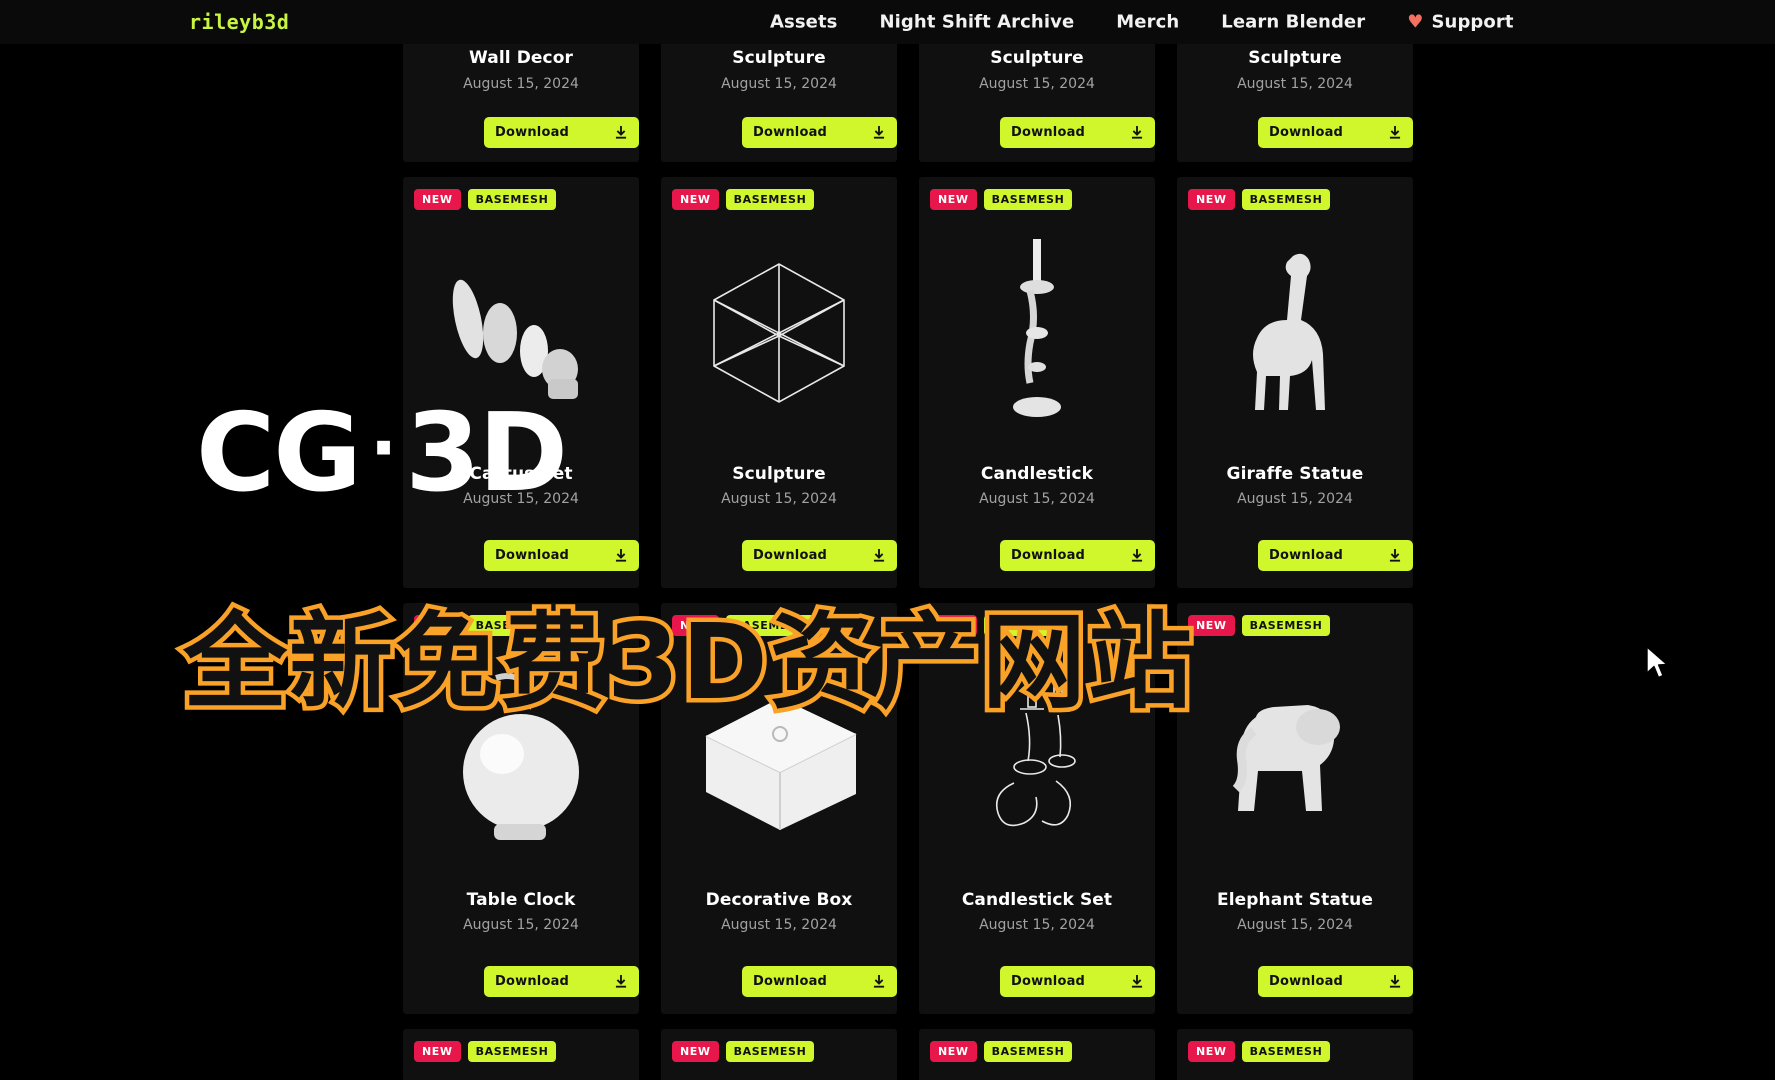 This screenshot has width=1775, height=1080. I want to click on card-title: Wall Decor, so click(521, 58).